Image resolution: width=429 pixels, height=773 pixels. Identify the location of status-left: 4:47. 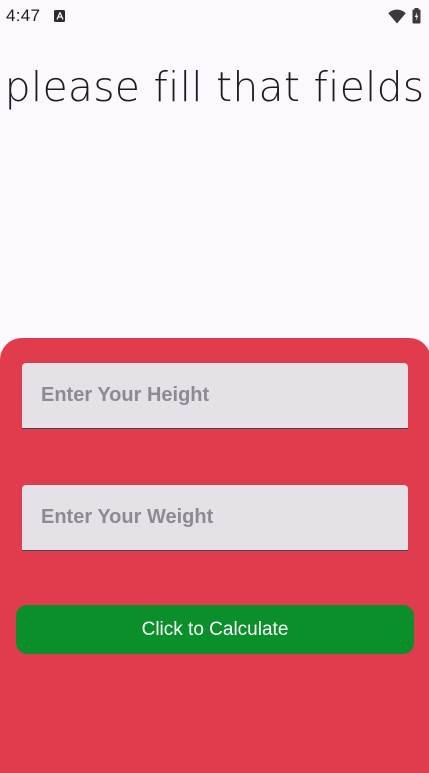
(36, 16).